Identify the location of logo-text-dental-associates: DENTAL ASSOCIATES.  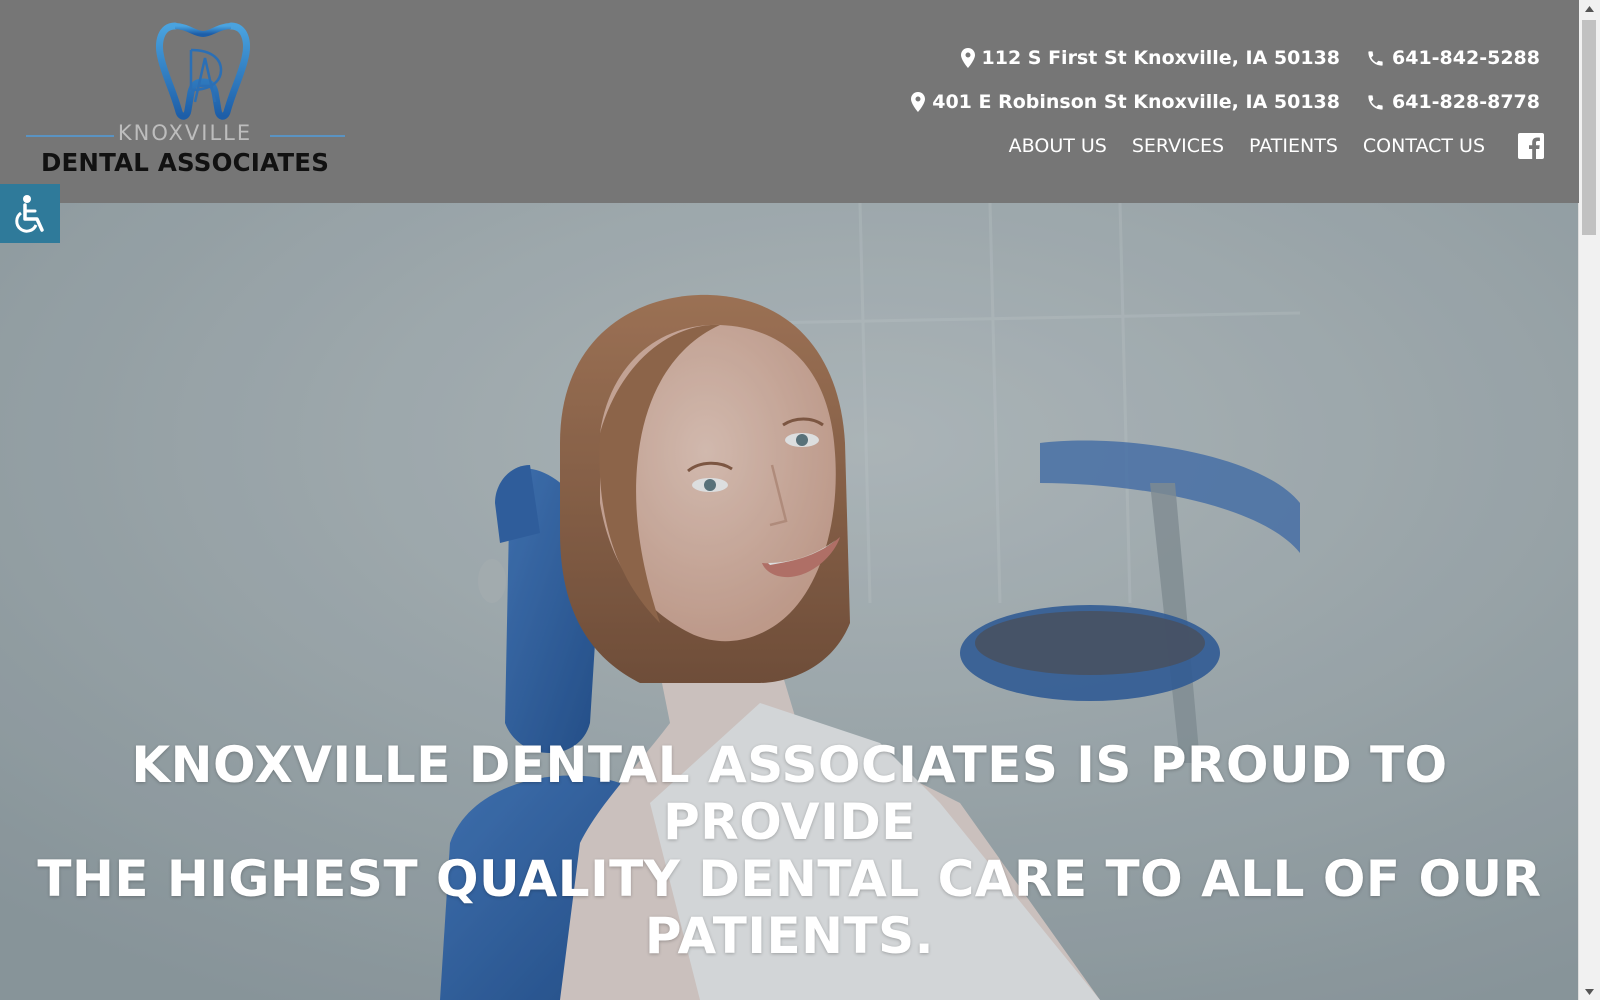
(185, 162).